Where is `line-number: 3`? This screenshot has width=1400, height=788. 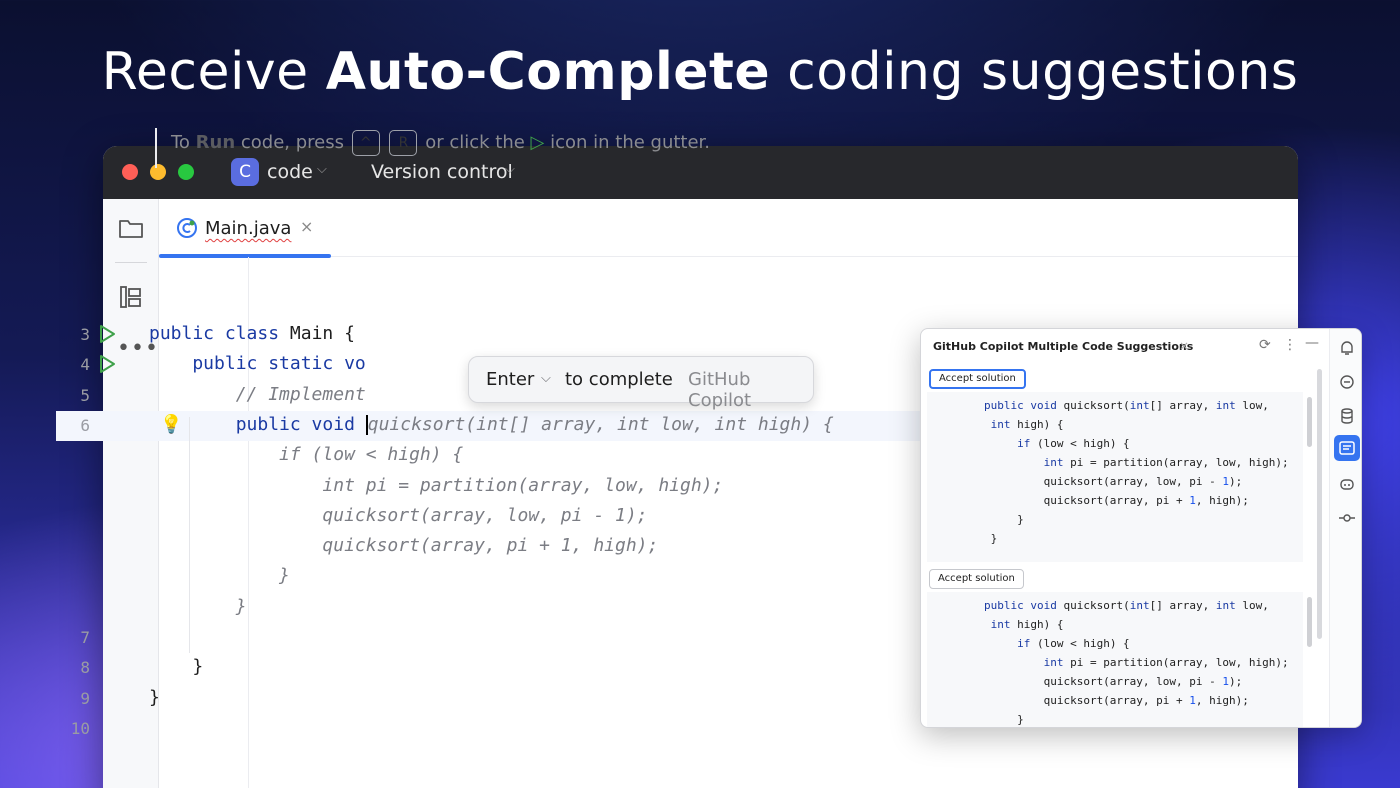 line-number: 3 is located at coordinates (85, 334).